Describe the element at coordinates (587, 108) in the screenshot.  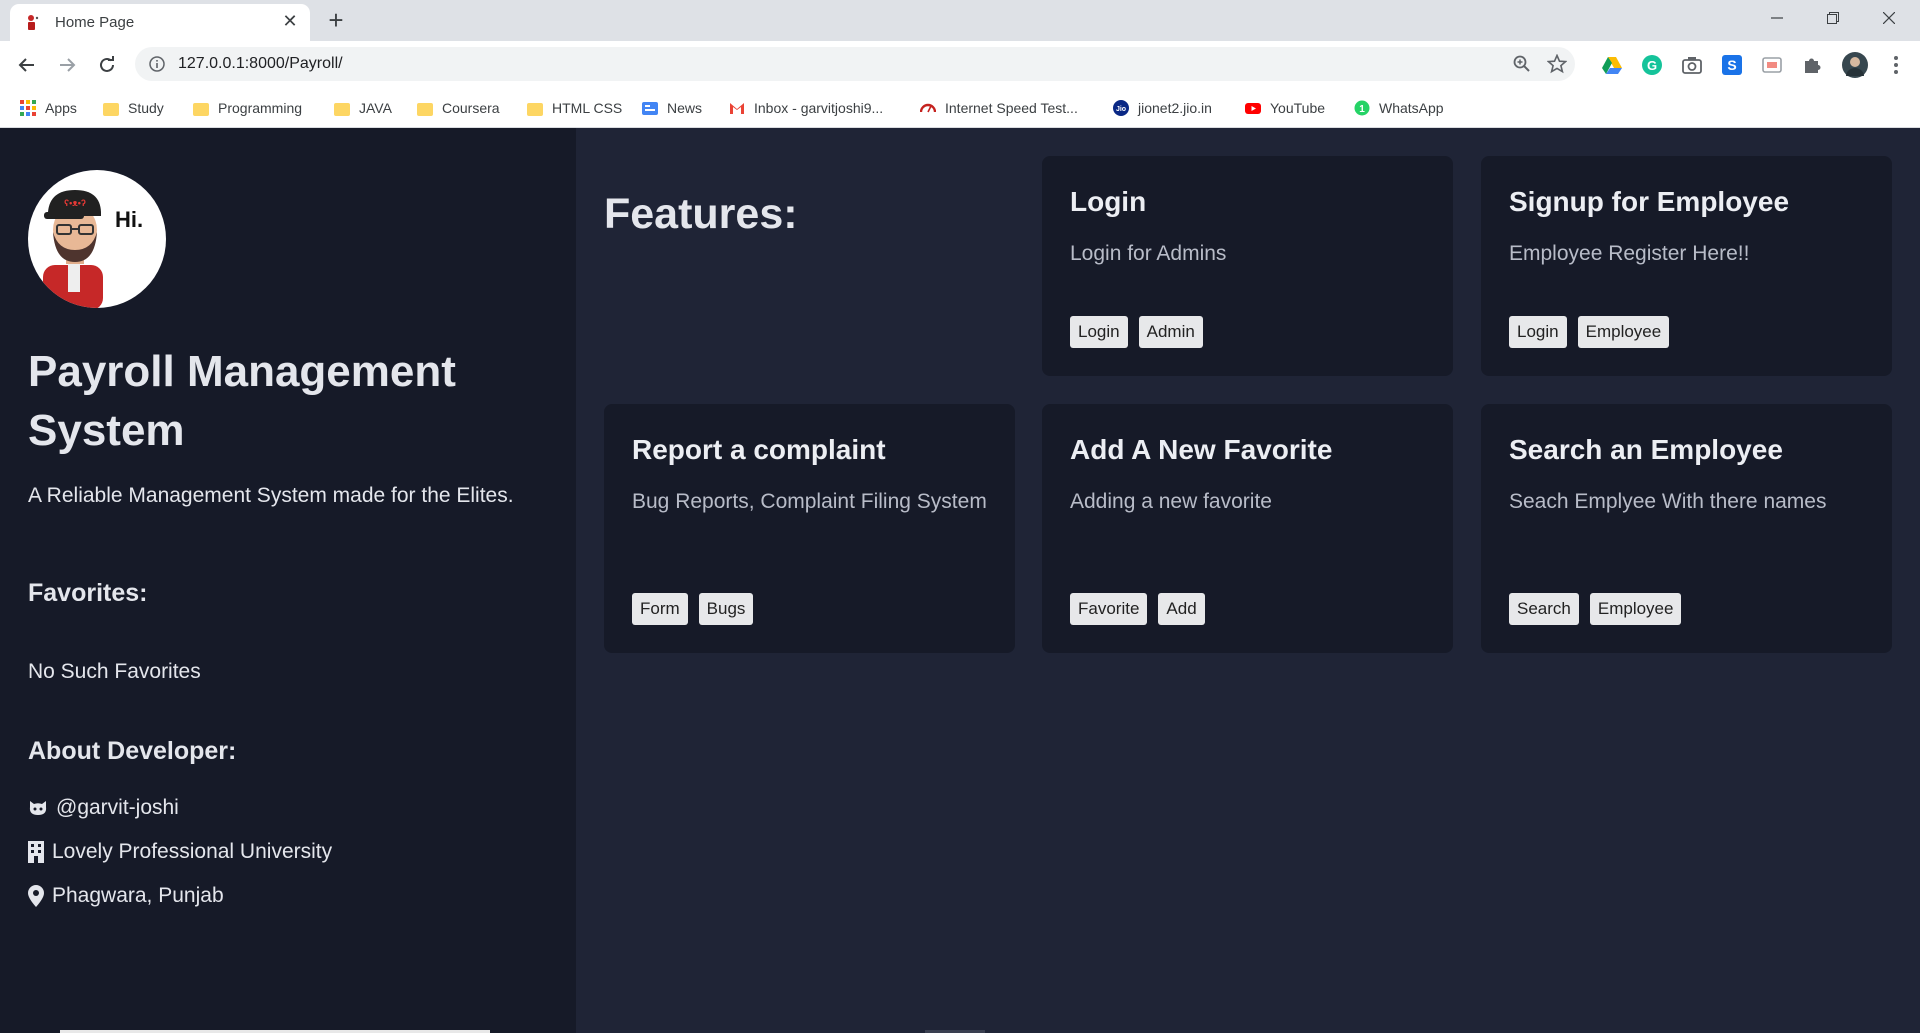
I see `bookmark-label: HTML CSS` at that location.